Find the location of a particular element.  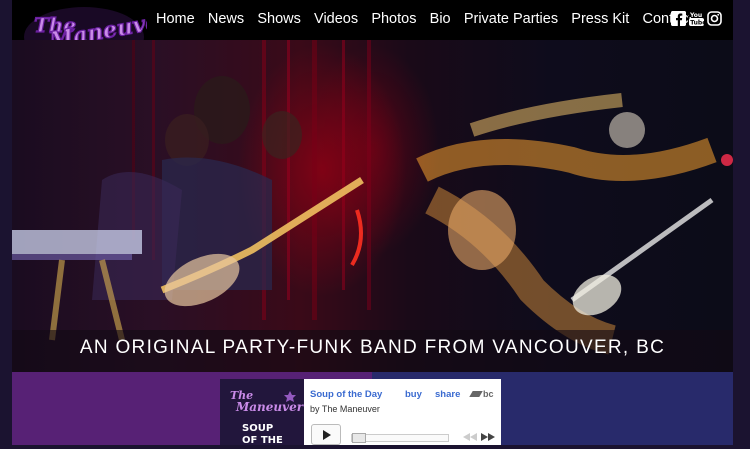

nav-photos: Photos is located at coordinates (393, 19).